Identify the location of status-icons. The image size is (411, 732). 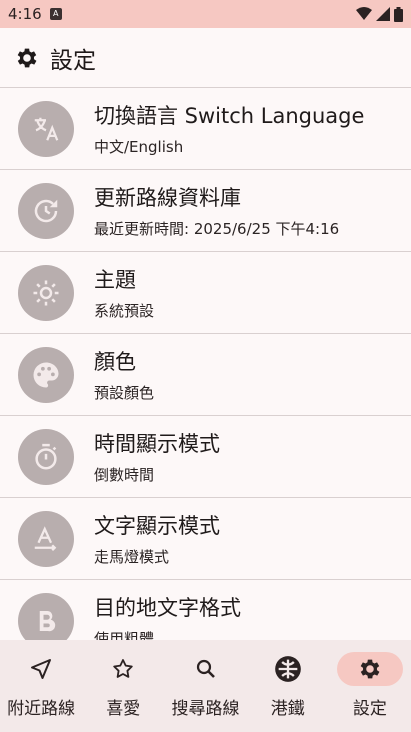
(379, 14).